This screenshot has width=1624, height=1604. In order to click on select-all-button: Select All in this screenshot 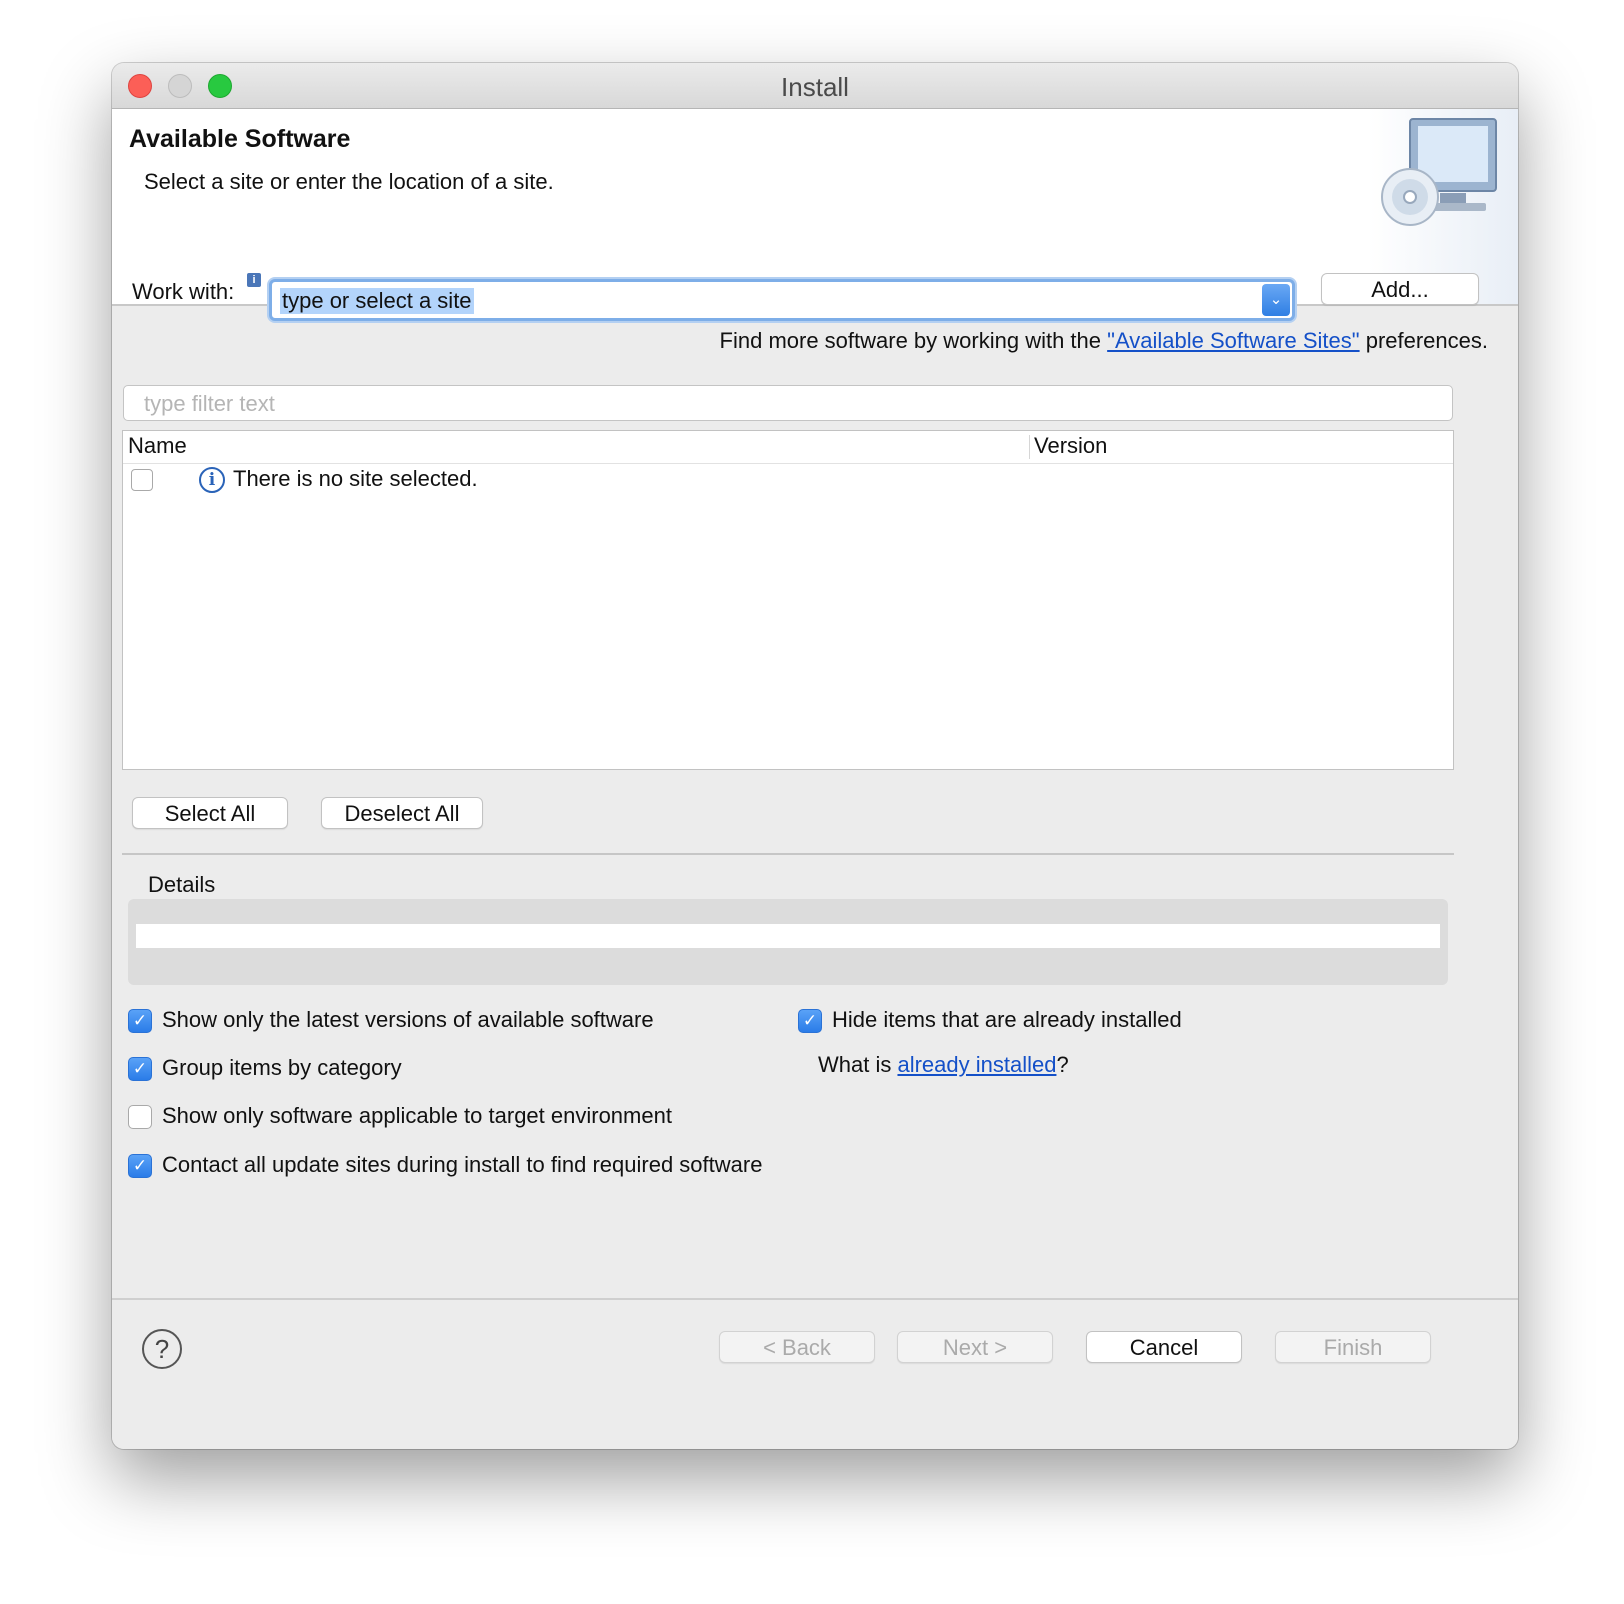, I will do `click(210, 813)`.